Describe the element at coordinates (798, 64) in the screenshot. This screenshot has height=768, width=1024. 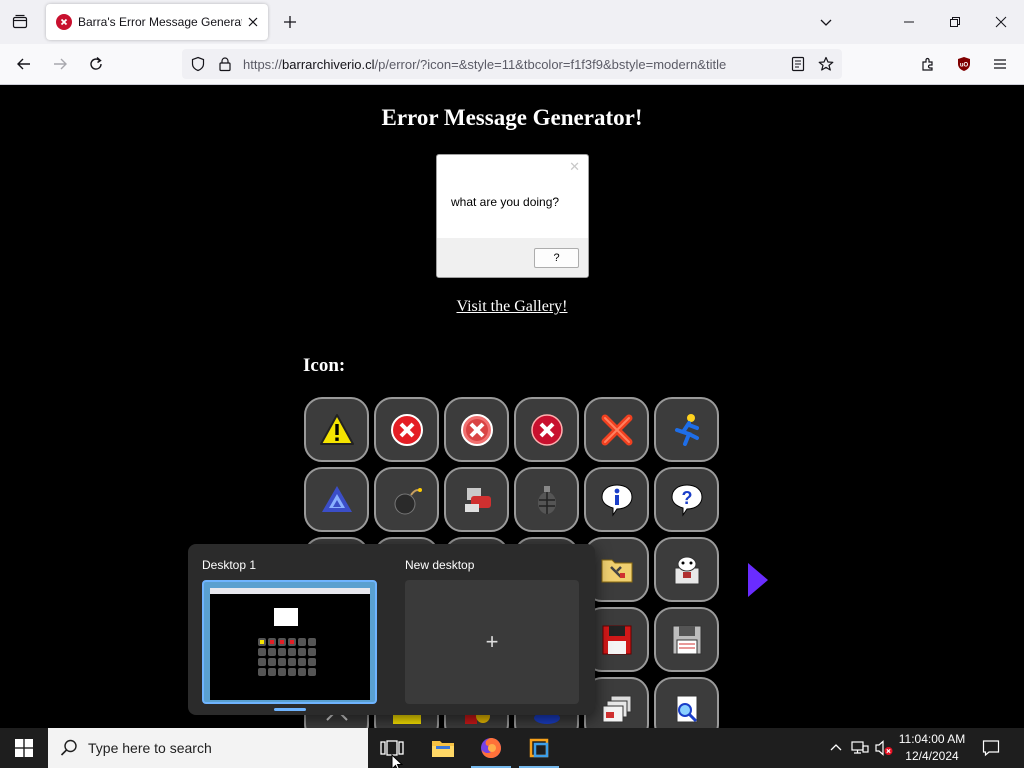
I see `reader-view-icon` at that location.